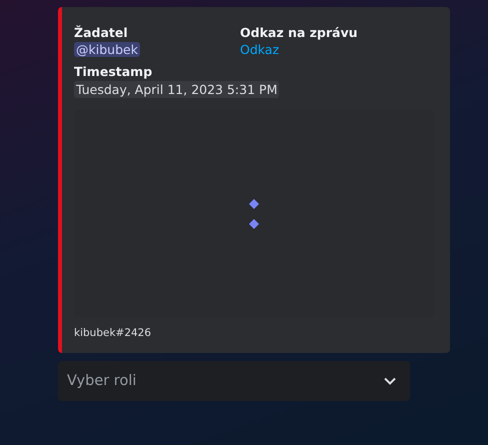 This screenshot has width=488, height=445. Describe the element at coordinates (113, 71) in the screenshot. I see `field-name: Timestamp` at that location.